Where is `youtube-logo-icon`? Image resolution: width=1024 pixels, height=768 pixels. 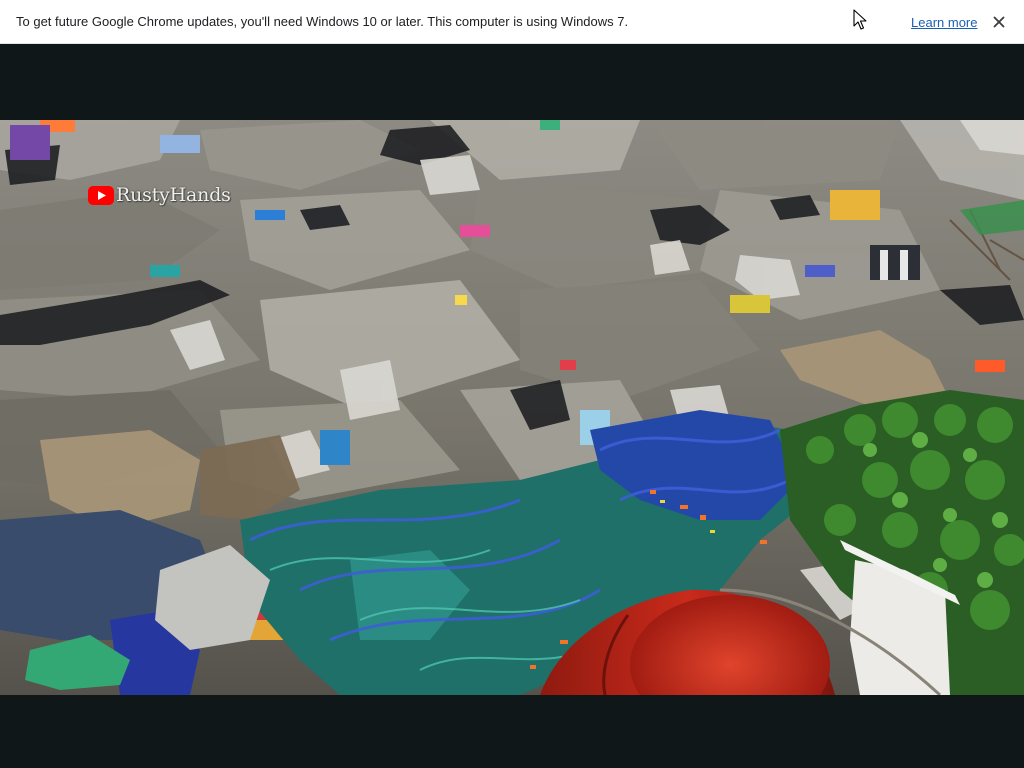 youtube-logo-icon is located at coordinates (101, 195).